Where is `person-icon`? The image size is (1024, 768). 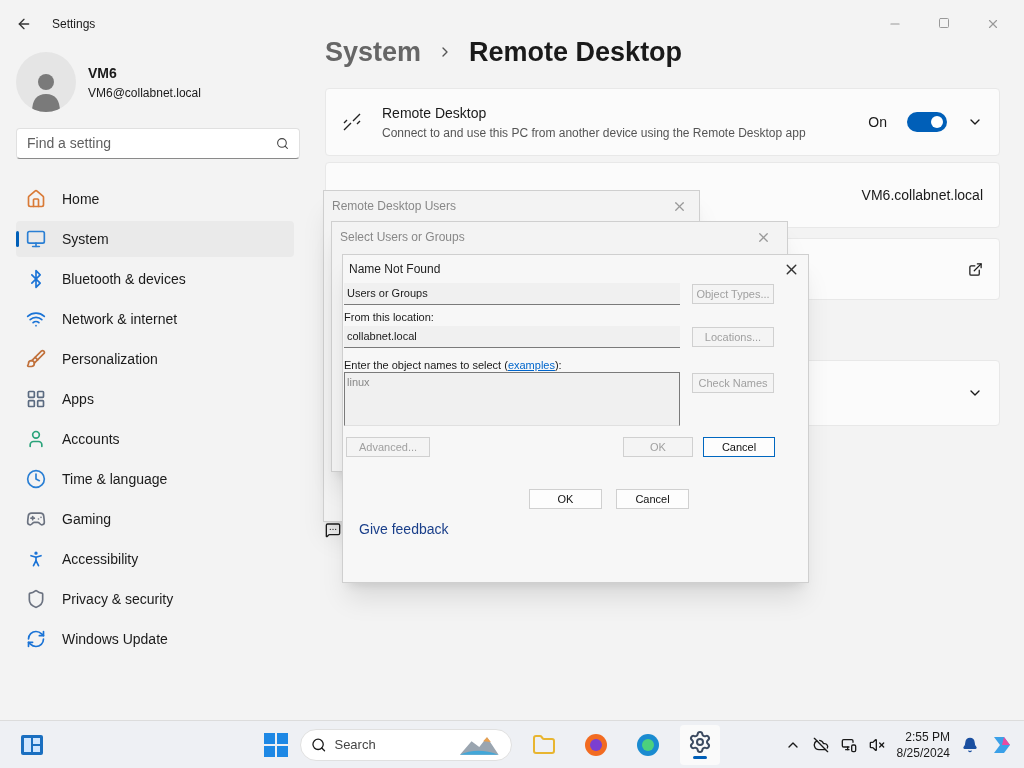 person-icon is located at coordinates (36, 439).